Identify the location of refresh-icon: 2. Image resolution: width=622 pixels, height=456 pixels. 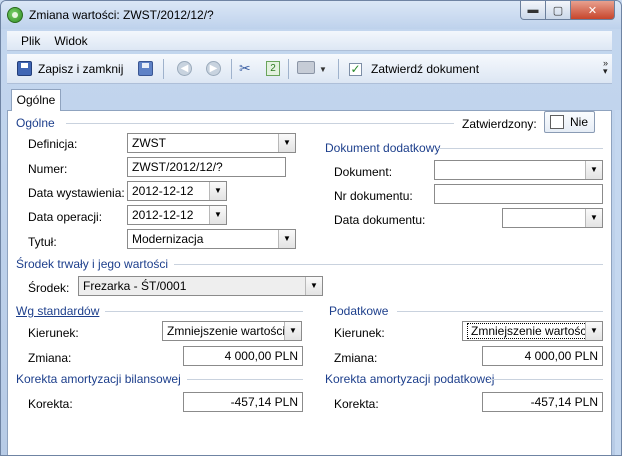
(273, 68).